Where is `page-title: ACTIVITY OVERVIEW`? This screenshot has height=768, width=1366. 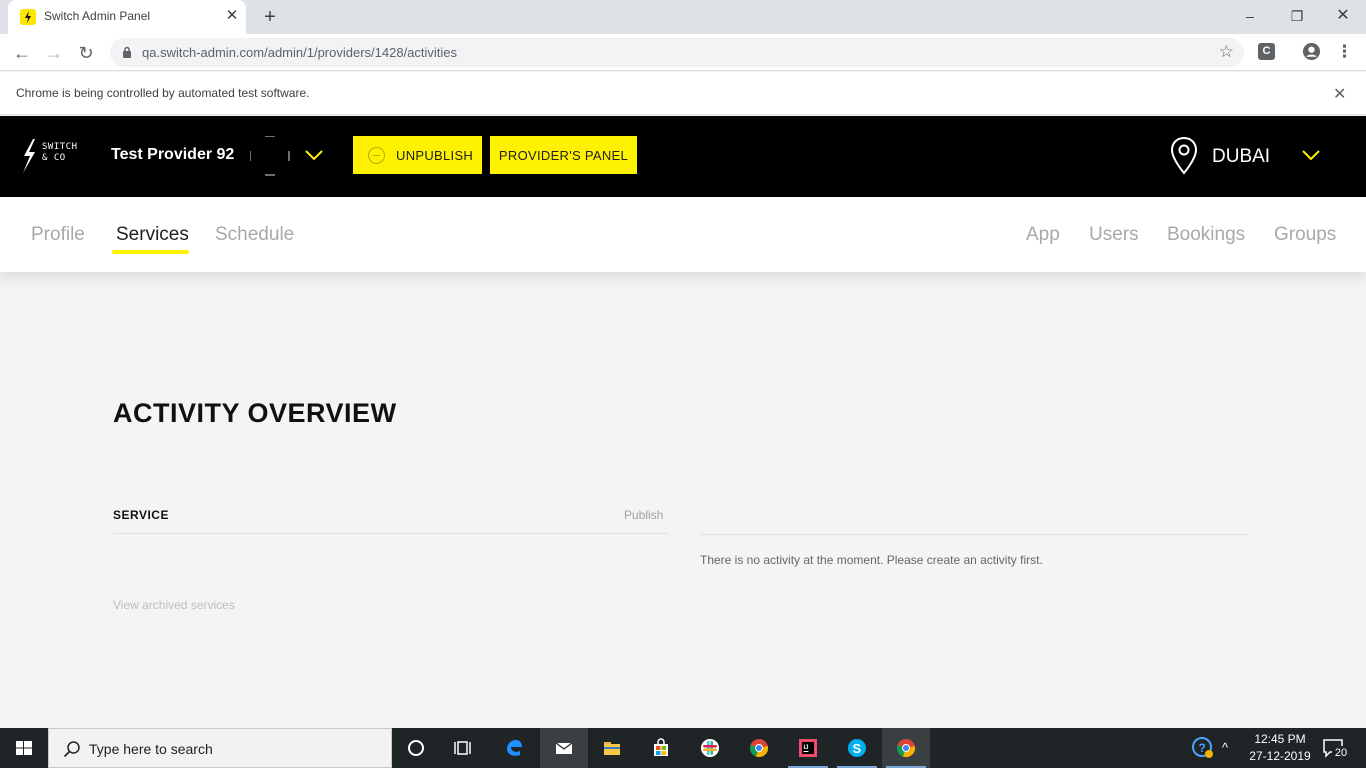
page-title: ACTIVITY OVERVIEW is located at coordinates (255, 413).